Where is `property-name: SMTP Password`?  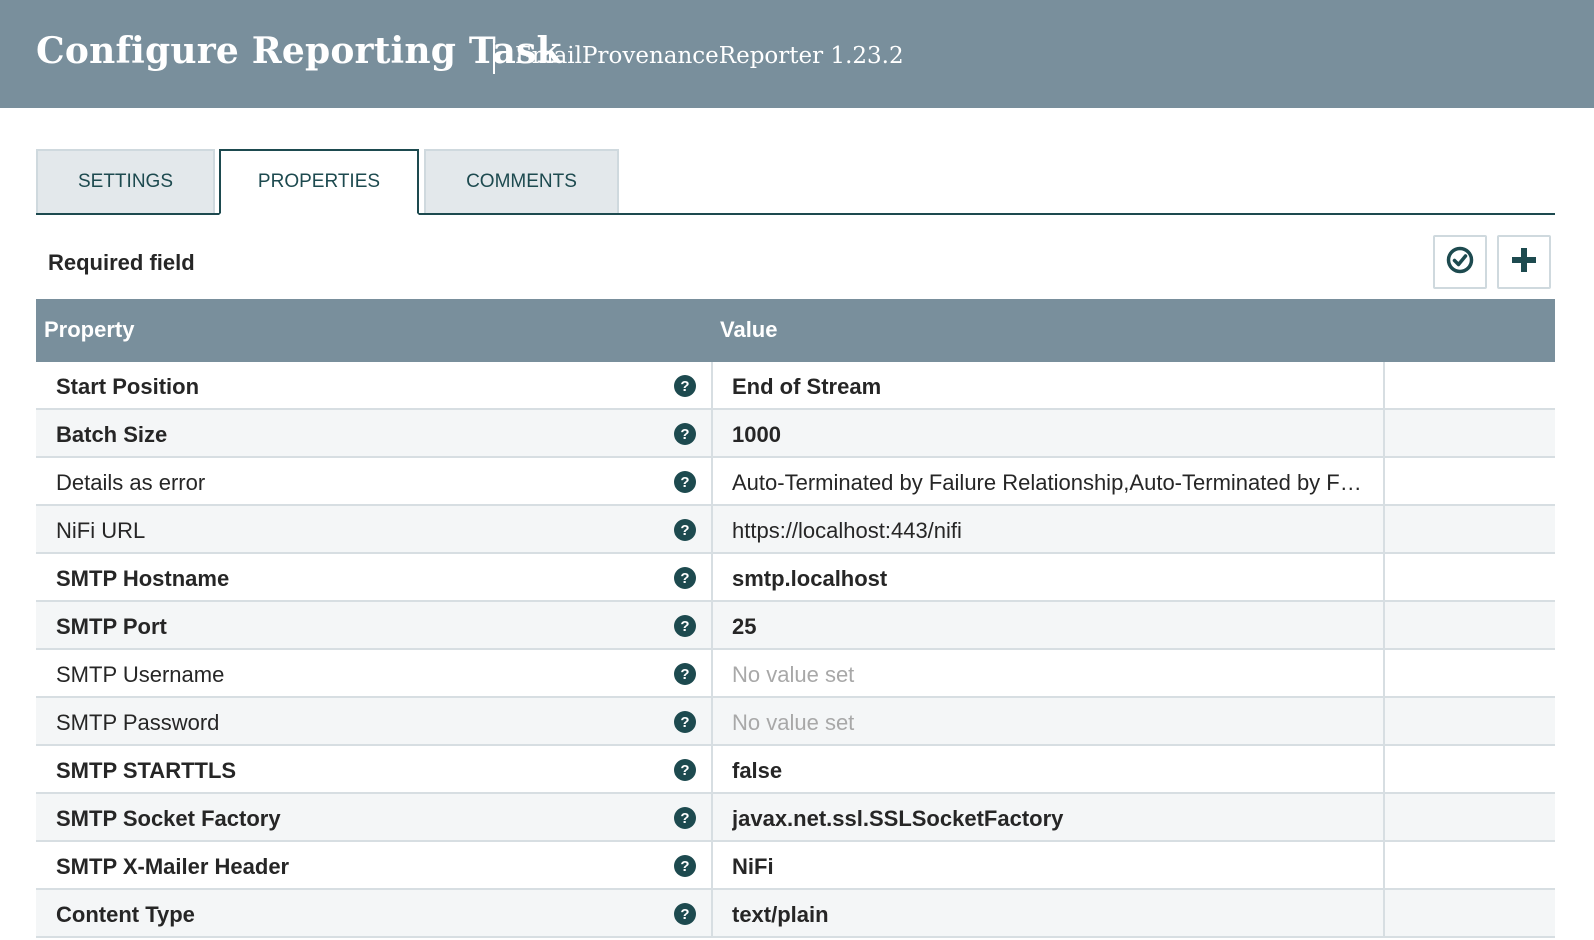
property-name: SMTP Password is located at coordinates (138, 722).